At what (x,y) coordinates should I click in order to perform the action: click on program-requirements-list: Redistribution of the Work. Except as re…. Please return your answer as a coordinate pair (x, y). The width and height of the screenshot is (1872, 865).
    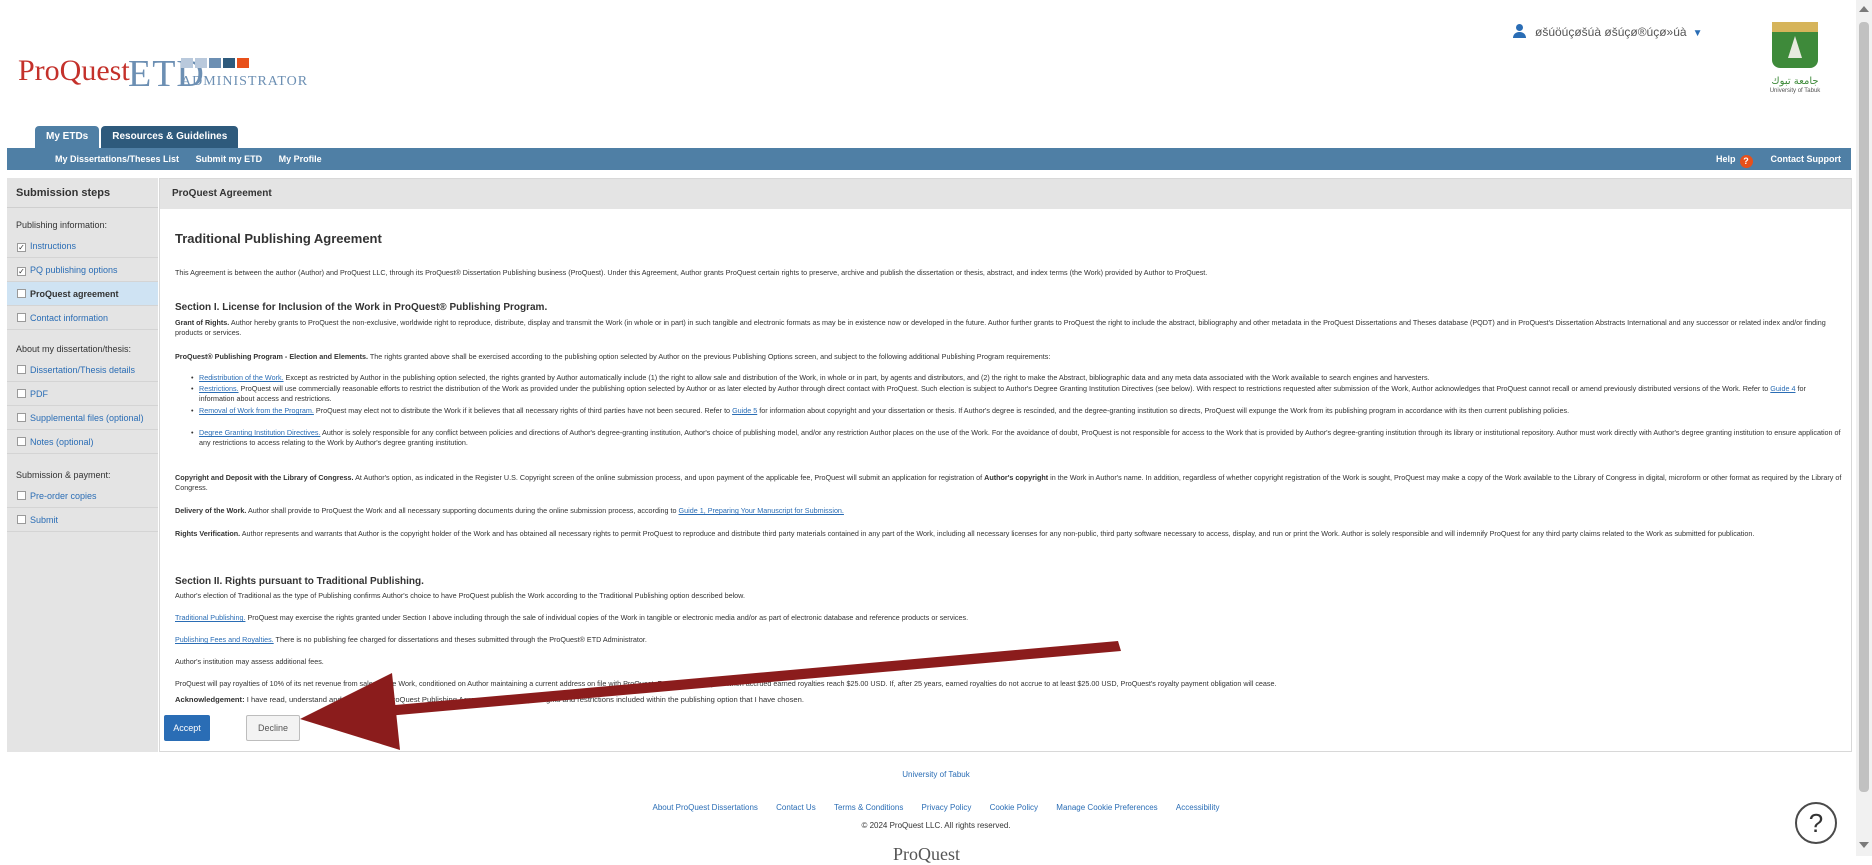
    Looking at the image, I should click on (1017, 411).